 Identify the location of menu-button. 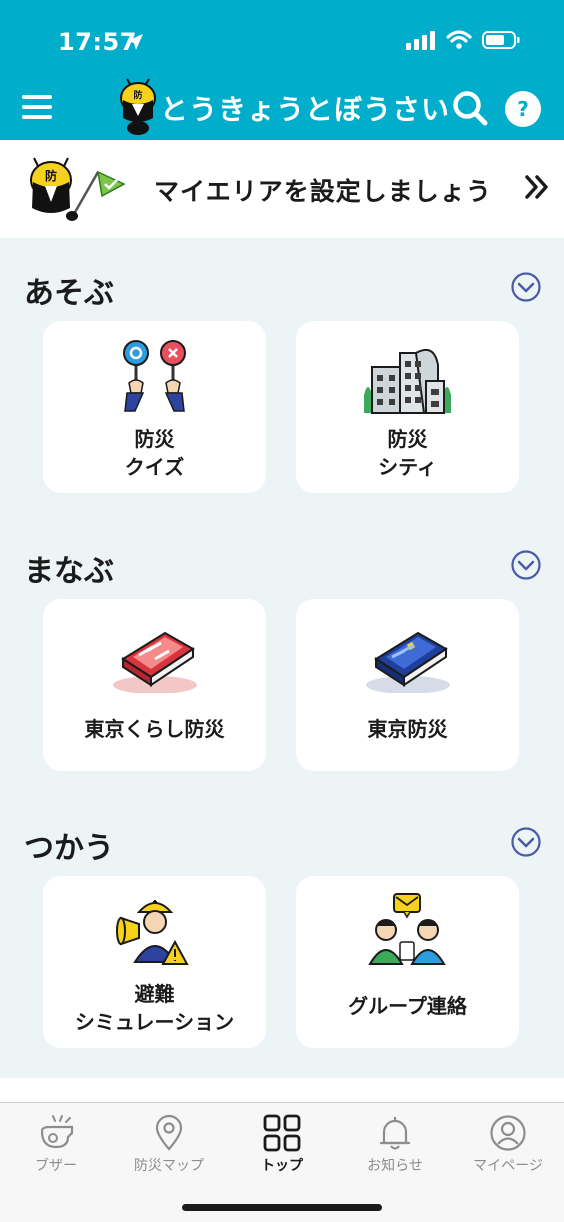
(37, 107).